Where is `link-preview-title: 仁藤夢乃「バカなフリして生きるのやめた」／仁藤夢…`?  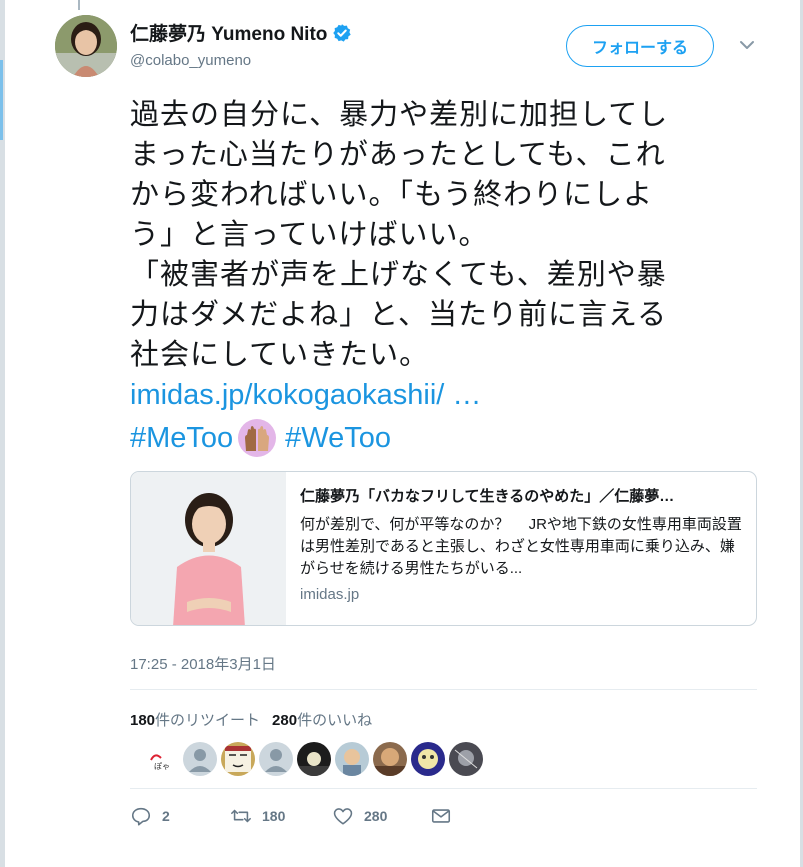 link-preview-title: 仁藤夢乃「バカなフリして生きるのやめた」／仁藤夢… is located at coordinates (487, 496).